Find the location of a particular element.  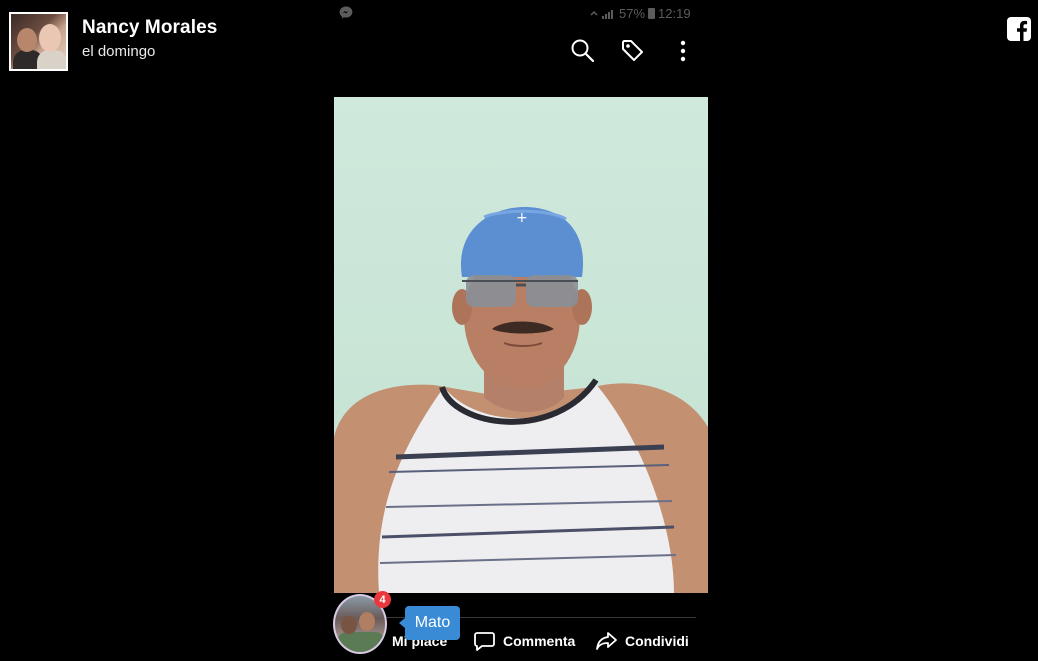

more-options-button is located at coordinates (683, 51).